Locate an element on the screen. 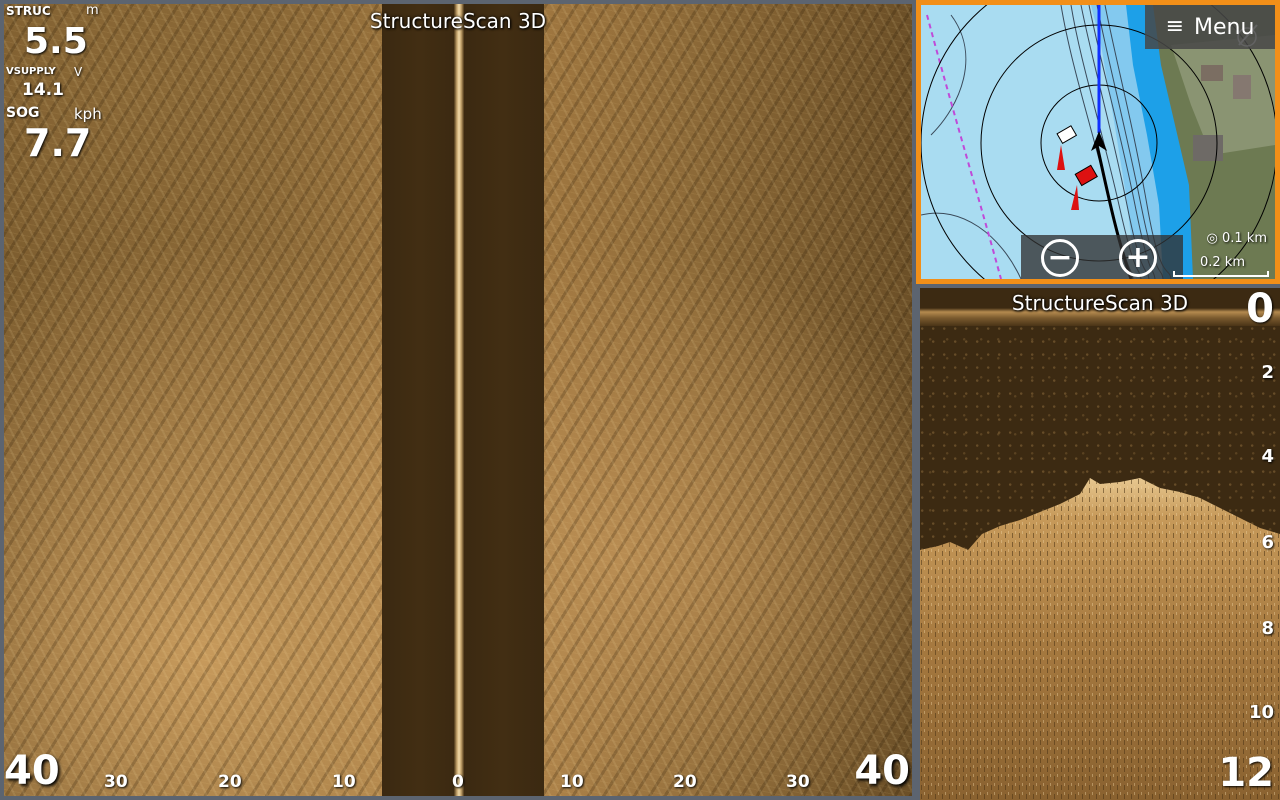  zoom-in-button: + is located at coordinates (1138, 258).